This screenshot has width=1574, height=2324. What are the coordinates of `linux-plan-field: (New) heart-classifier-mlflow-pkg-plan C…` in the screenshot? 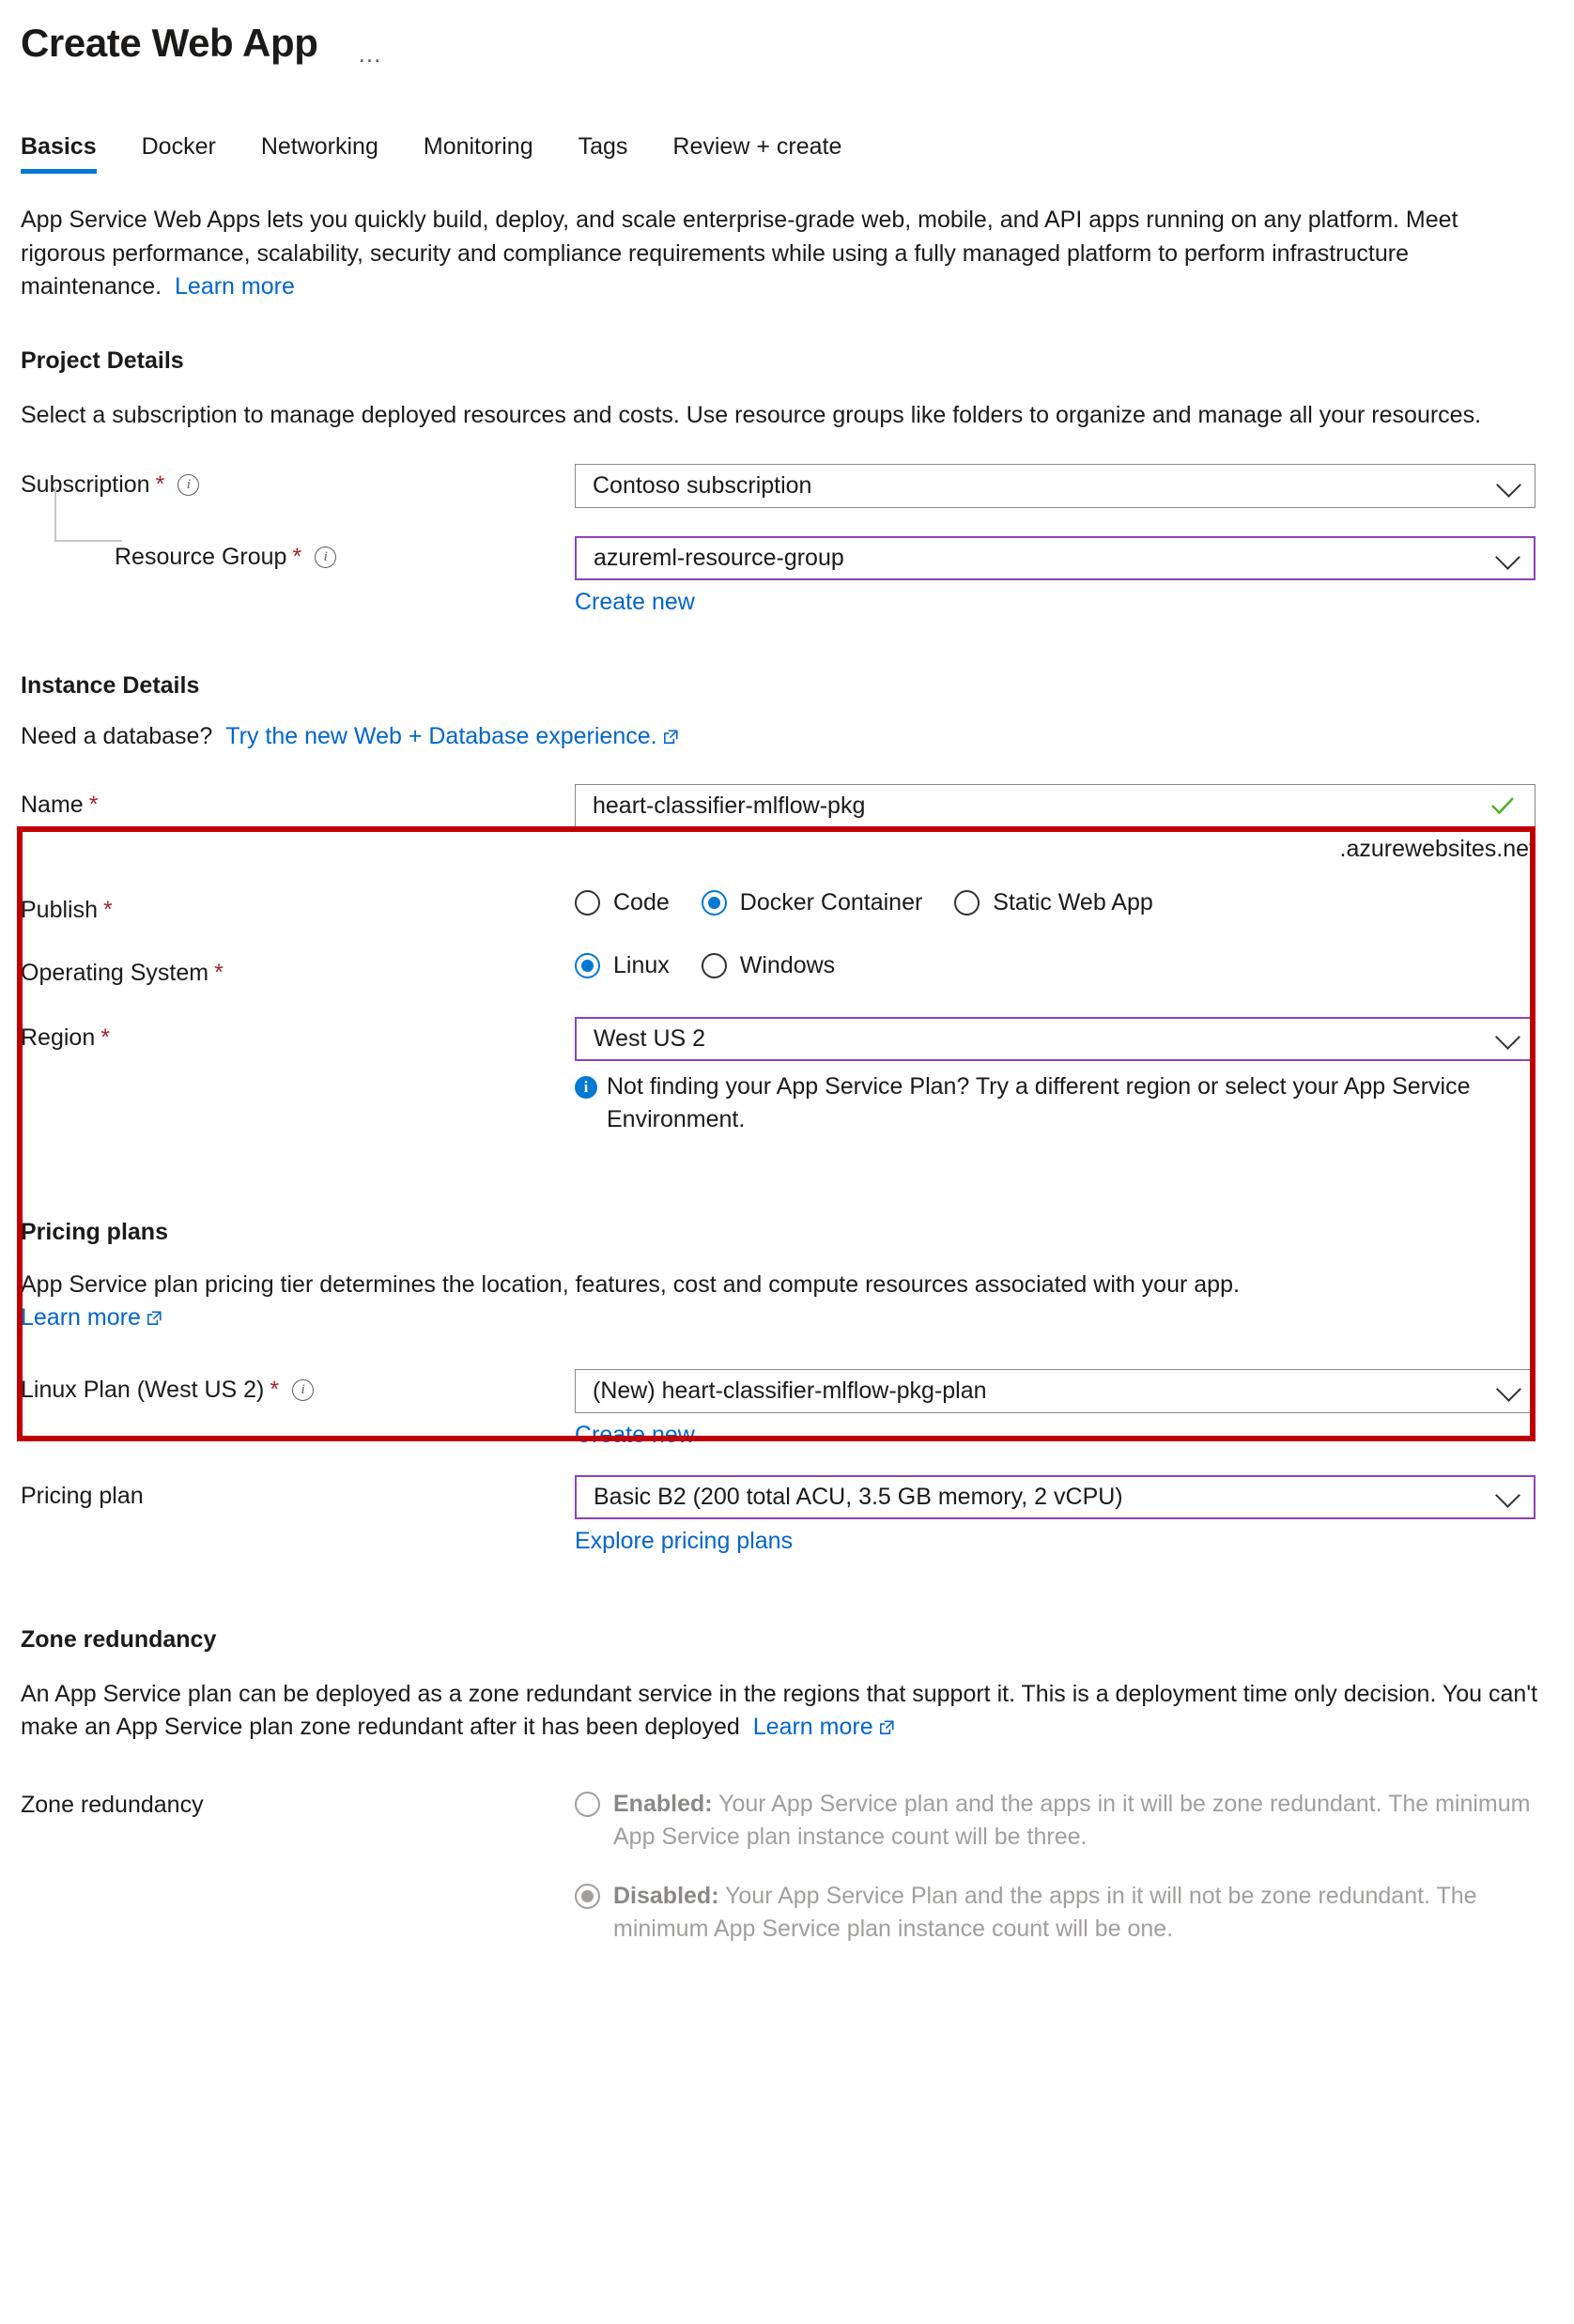 It's located at (1064, 1408).